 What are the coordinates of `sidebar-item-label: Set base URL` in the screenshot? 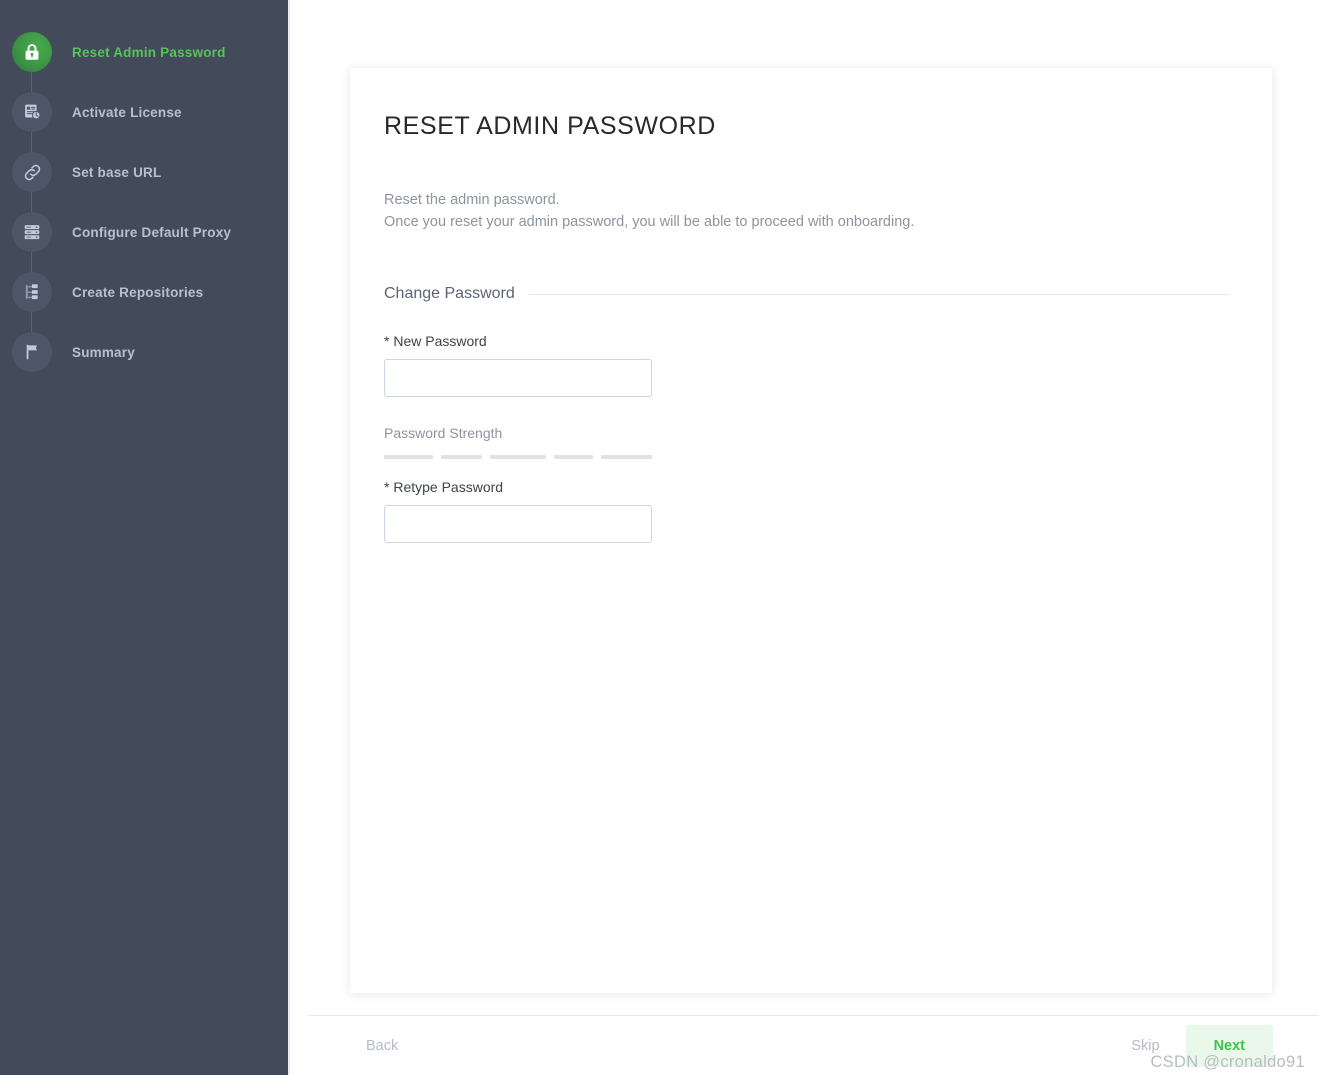 It's located at (117, 172).